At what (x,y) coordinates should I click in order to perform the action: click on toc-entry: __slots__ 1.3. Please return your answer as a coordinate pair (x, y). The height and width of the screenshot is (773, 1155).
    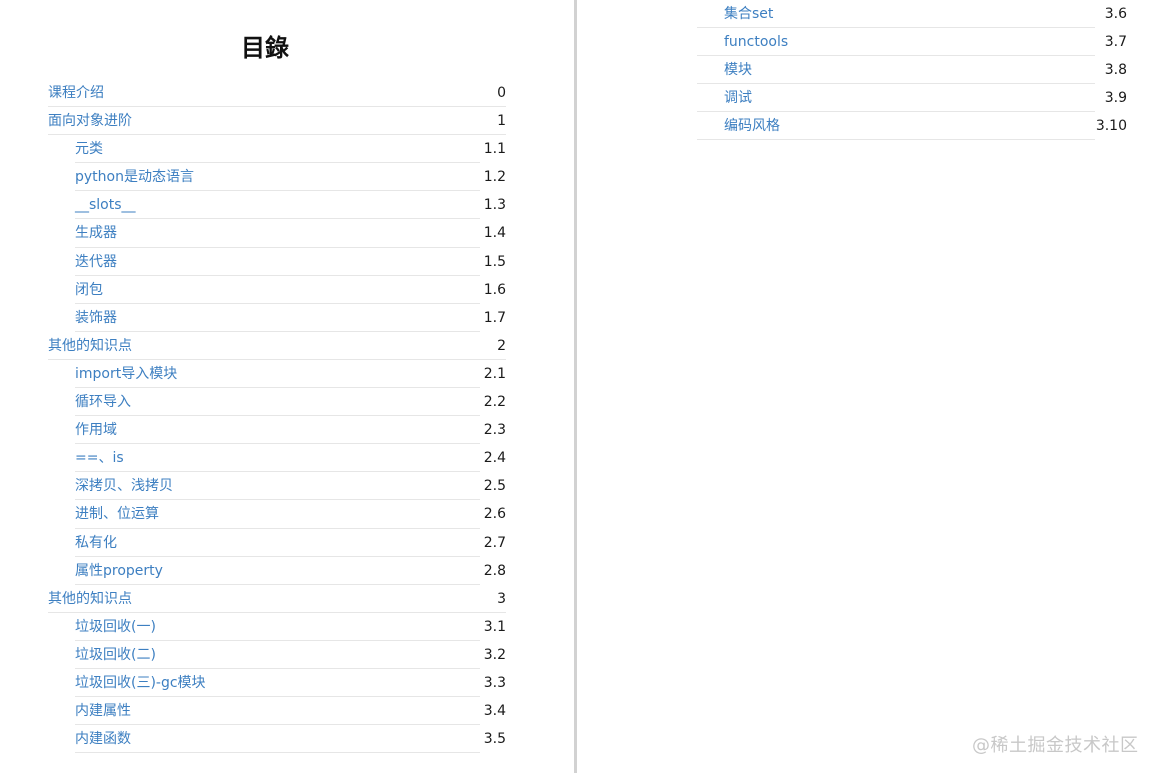
    Looking at the image, I should click on (277, 205).